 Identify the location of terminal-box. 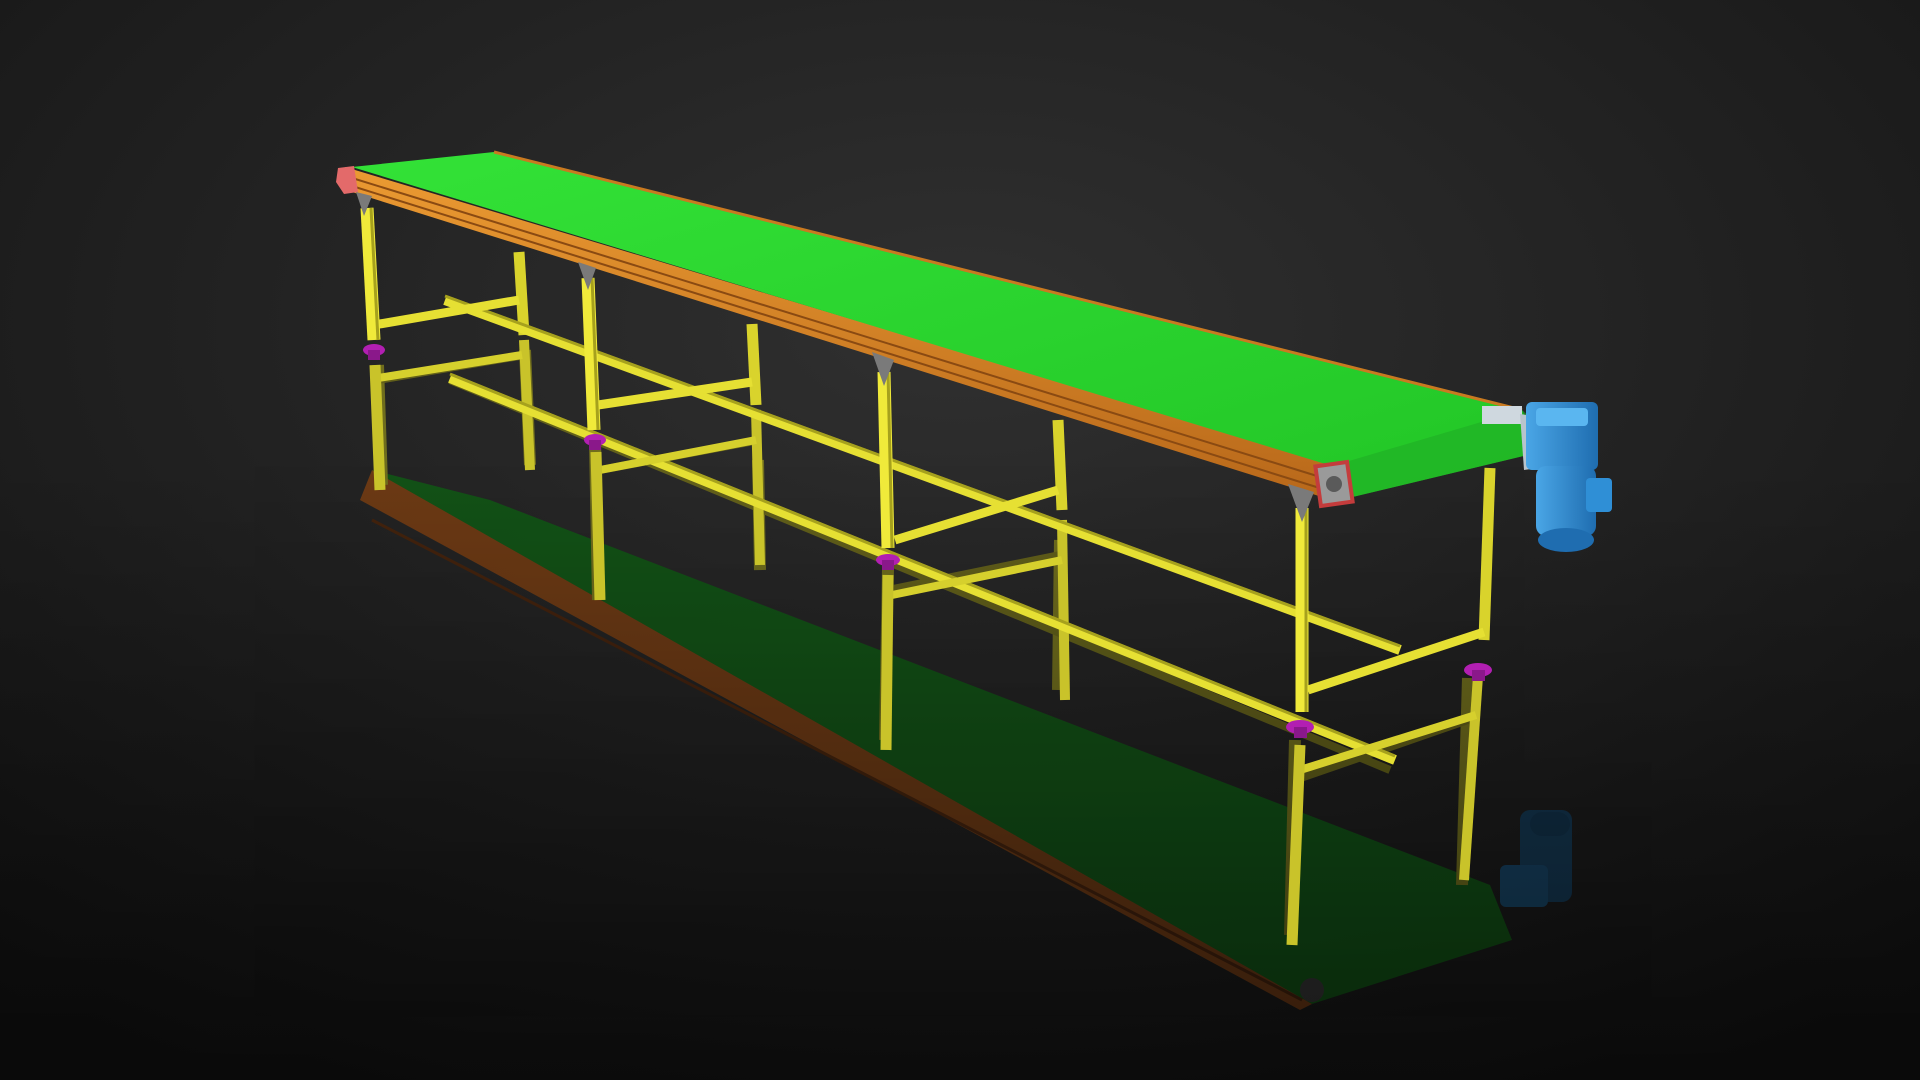
(1599, 495).